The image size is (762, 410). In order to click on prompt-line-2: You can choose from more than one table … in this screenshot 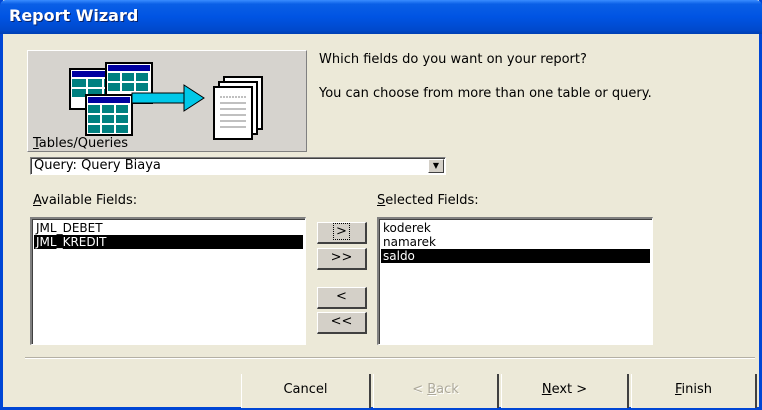, I will do `click(485, 93)`.